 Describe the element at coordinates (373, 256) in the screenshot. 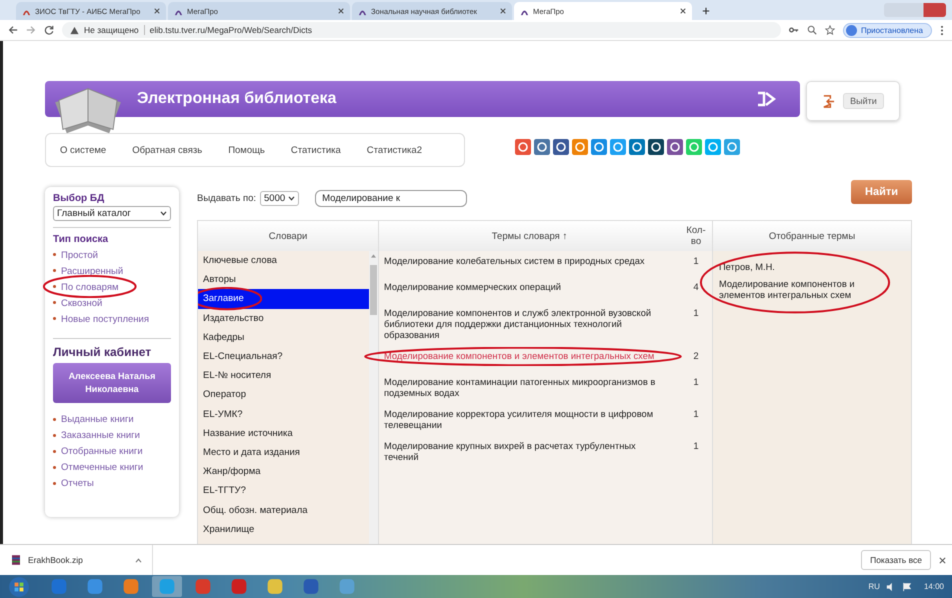

I see `scroll-up-icon` at that location.